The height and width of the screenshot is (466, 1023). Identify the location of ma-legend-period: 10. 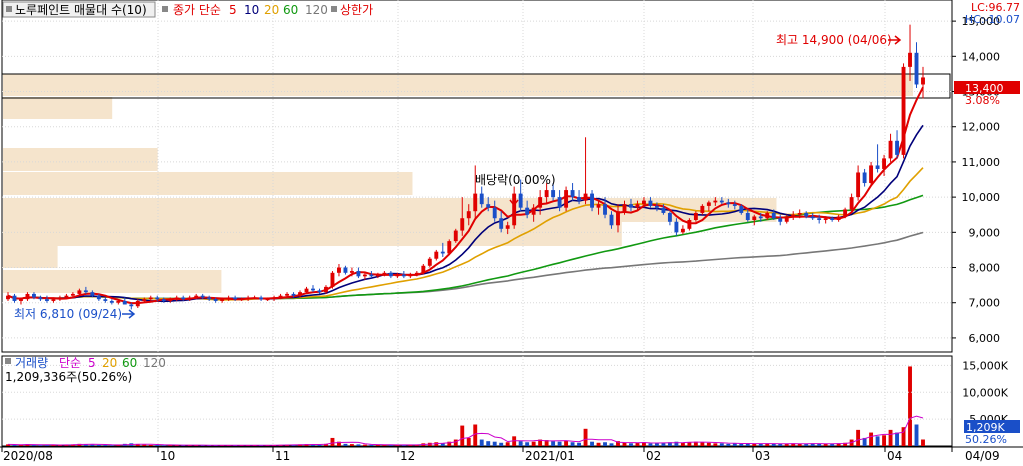
(251, 10).